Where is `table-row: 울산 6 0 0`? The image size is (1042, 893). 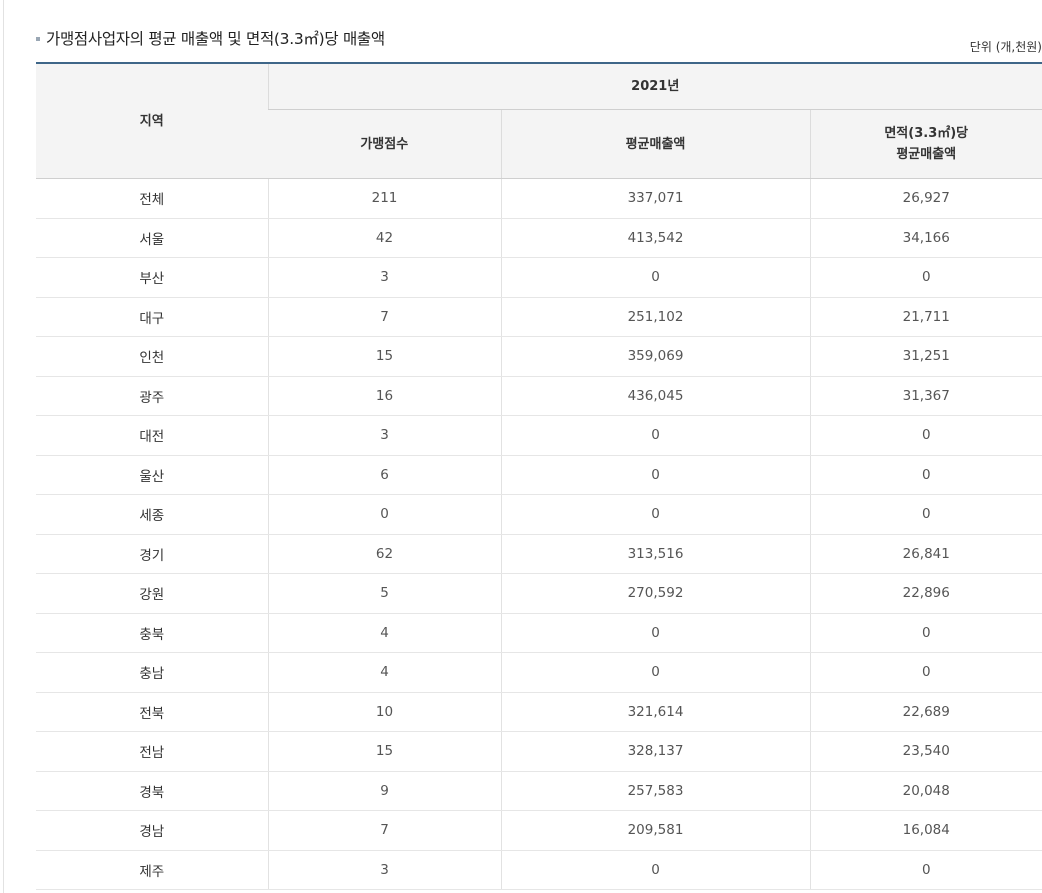 table-row: 울산 6 0 0 is located at coordinates (539, 475).